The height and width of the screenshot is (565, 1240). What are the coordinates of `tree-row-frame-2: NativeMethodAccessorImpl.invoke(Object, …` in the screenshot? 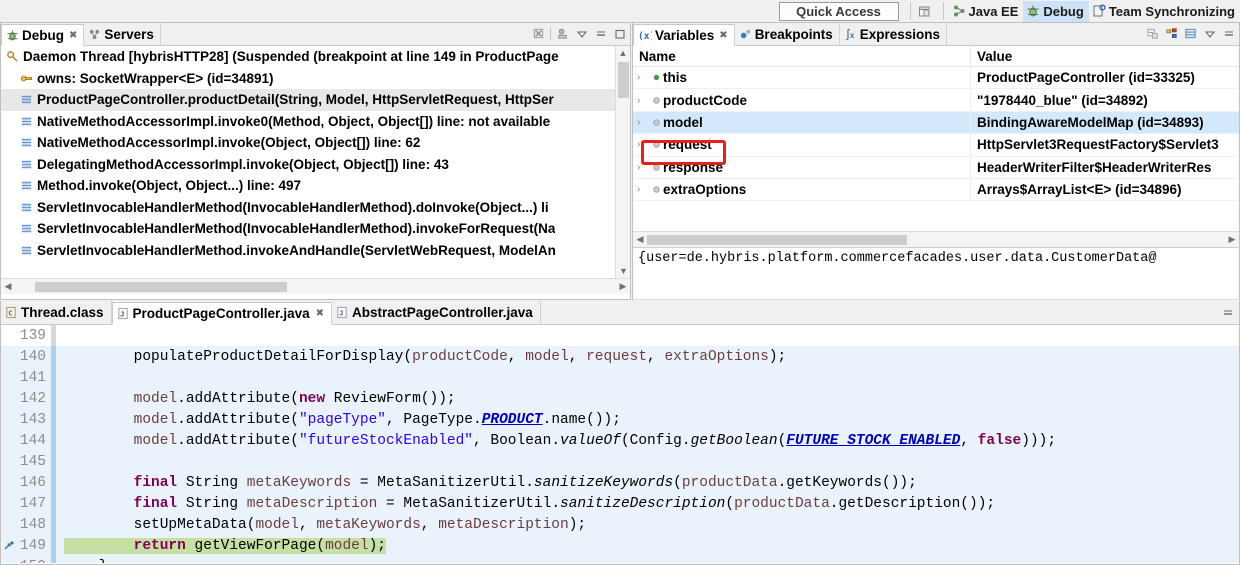 It's located at (315, 143).